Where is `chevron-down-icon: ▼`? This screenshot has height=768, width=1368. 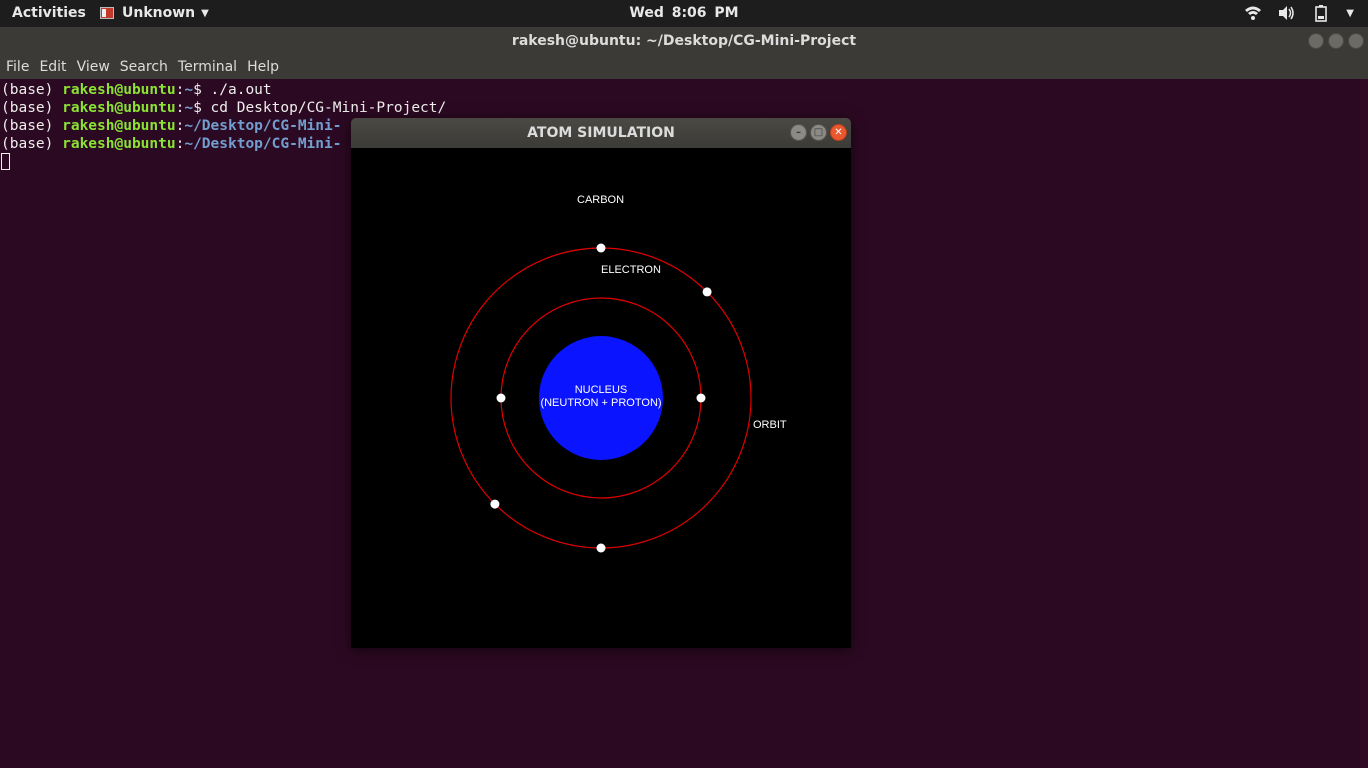 chevron-down-icon: ▼ is located at coordinates (1350, 13).